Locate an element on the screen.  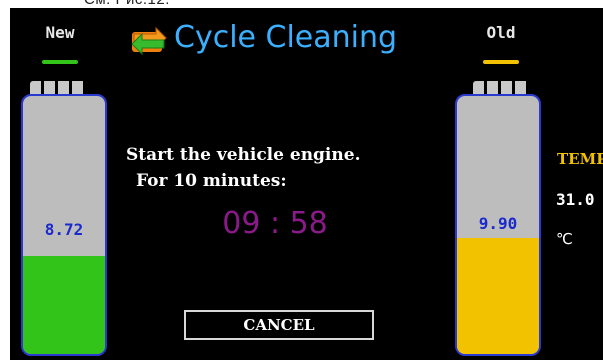
temperature-unit: ℃ is located at coordinates (564, 239).